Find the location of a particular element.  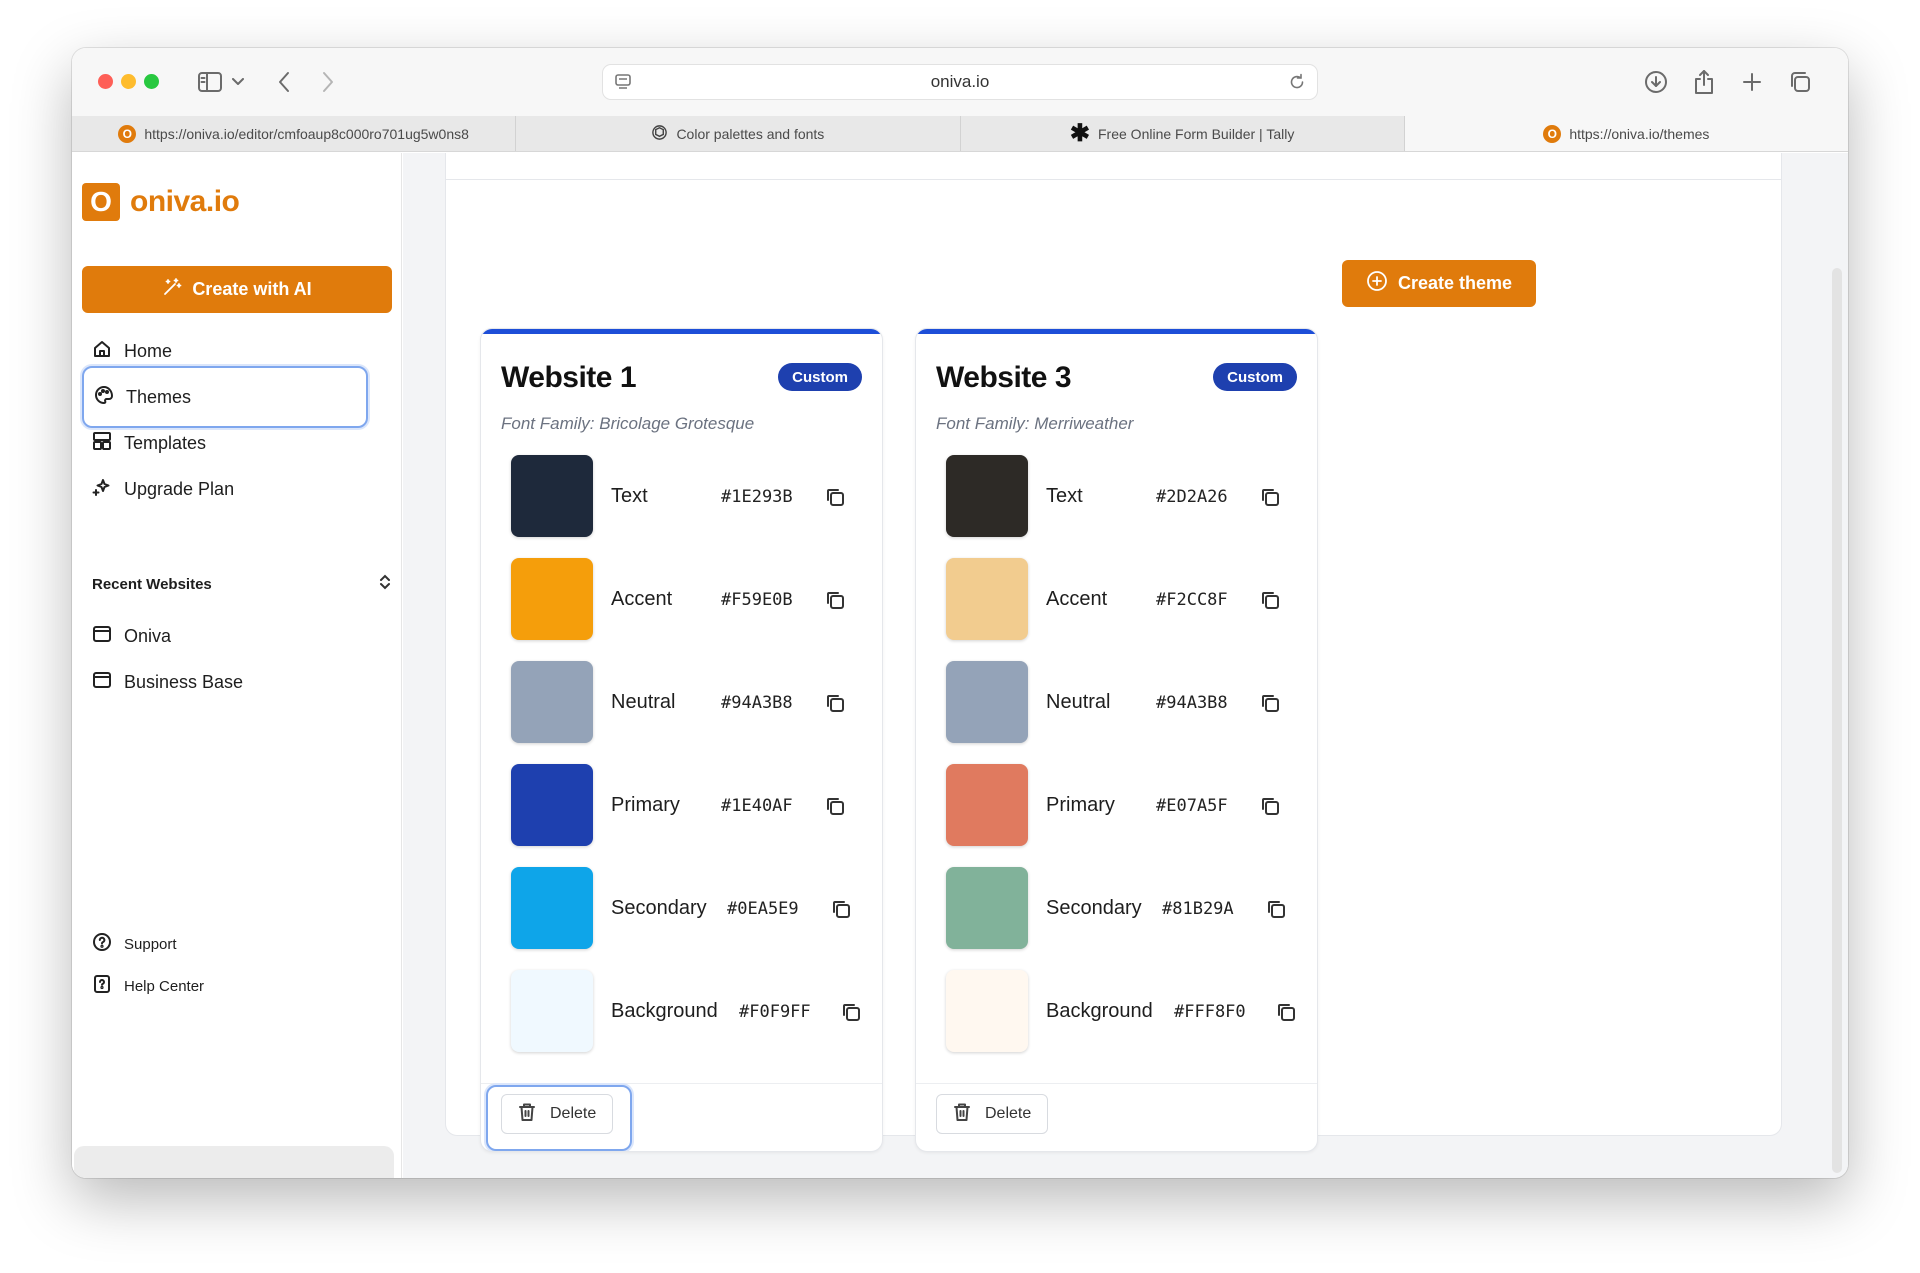

create-theme-button: Create theme is located at coordinates (1439, 283).